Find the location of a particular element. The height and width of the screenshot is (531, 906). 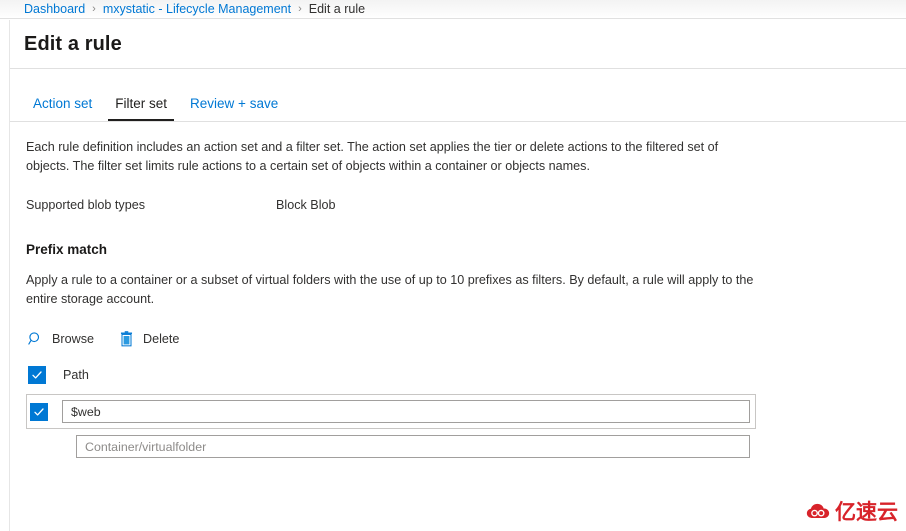

prefix-path-input is located at coordinates (406, 411).